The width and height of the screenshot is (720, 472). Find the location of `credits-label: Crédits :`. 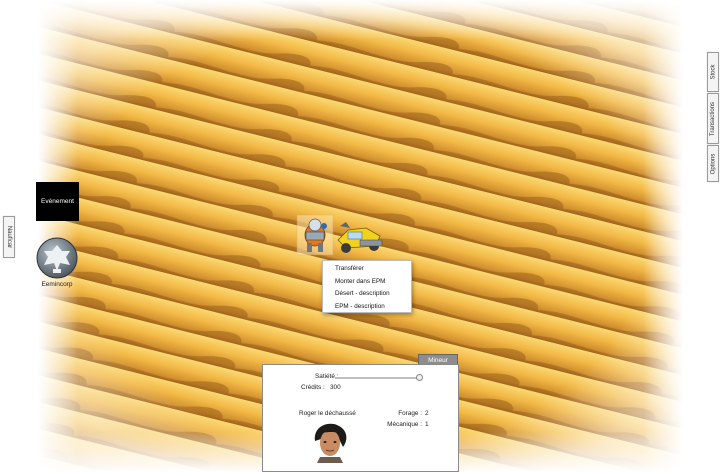

credits-label: Crédits : is located at coordinates (313, 387).